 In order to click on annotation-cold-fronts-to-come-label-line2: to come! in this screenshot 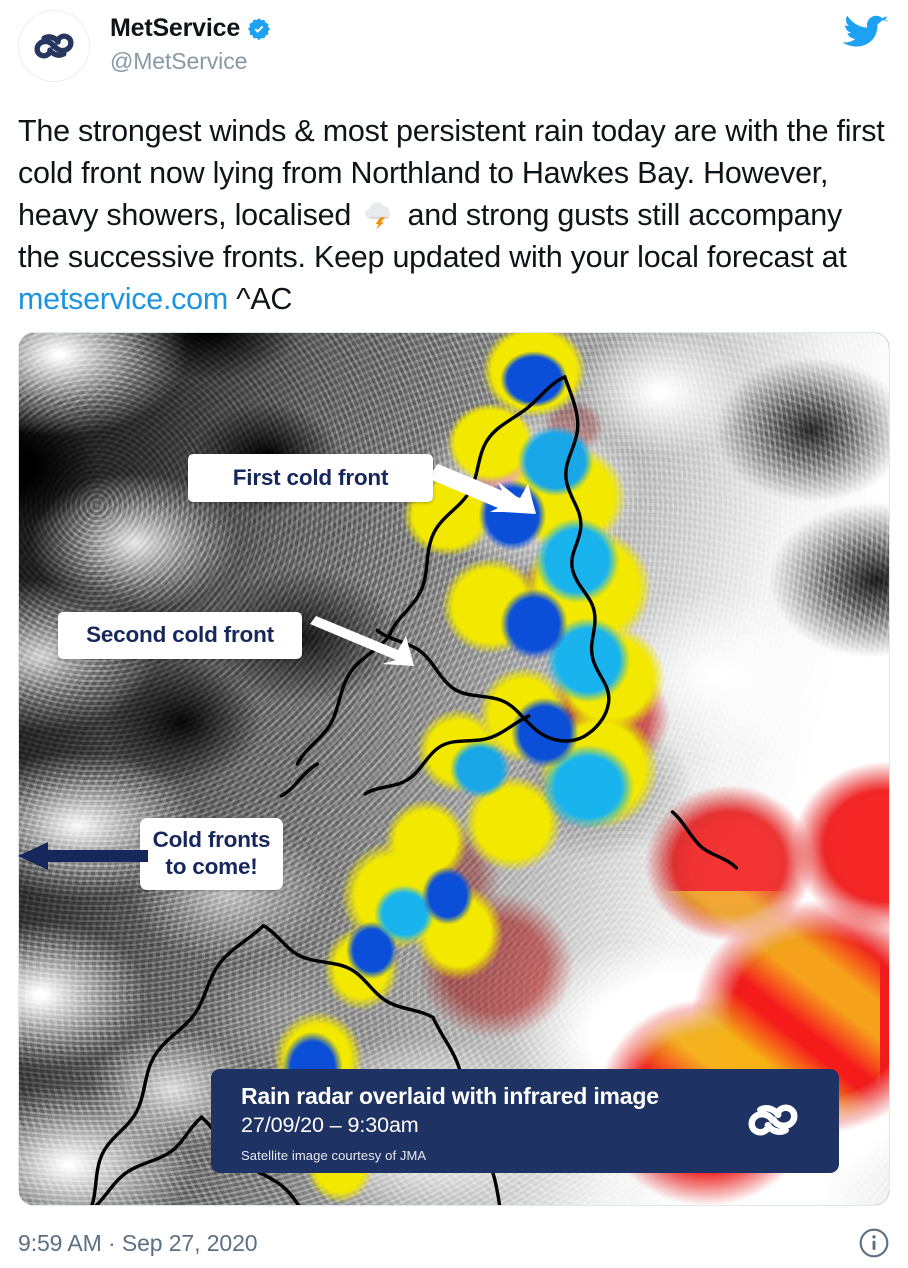, I will do `click(211, 866)`.